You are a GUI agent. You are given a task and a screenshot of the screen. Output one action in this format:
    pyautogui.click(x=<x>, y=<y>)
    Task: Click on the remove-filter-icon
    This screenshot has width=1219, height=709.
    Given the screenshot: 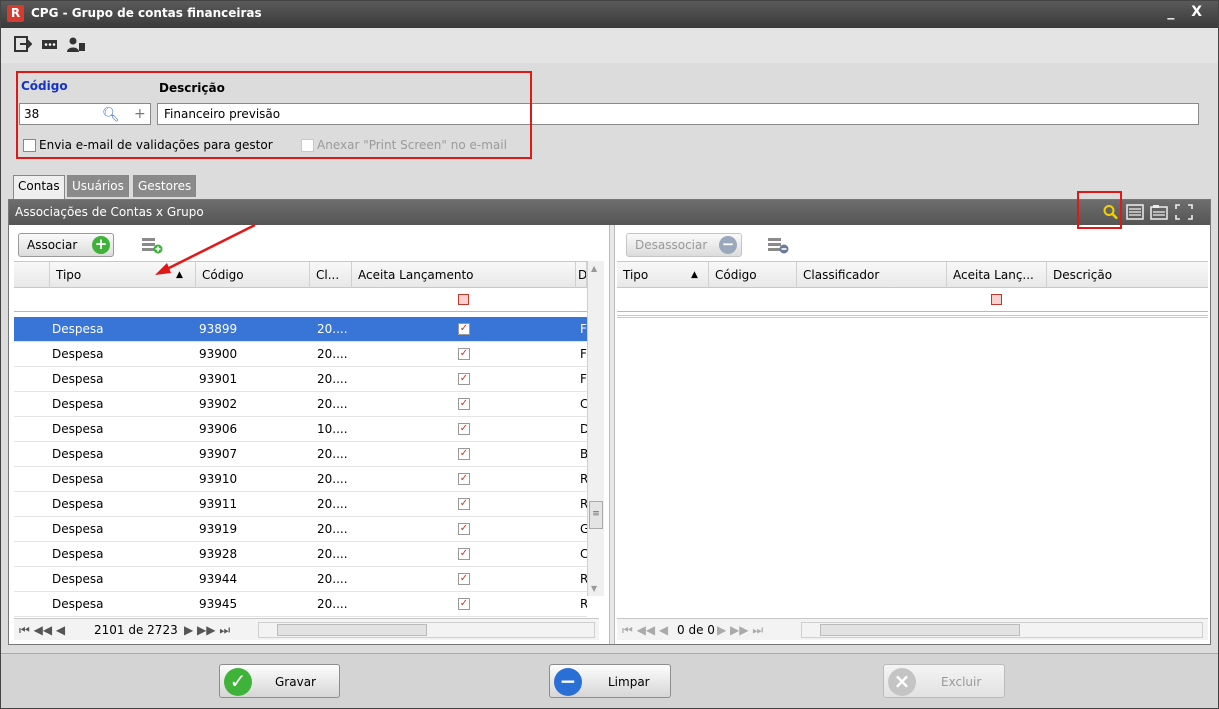 What is the action you would take?
    pyautogui.click(x=778, y=245)
    